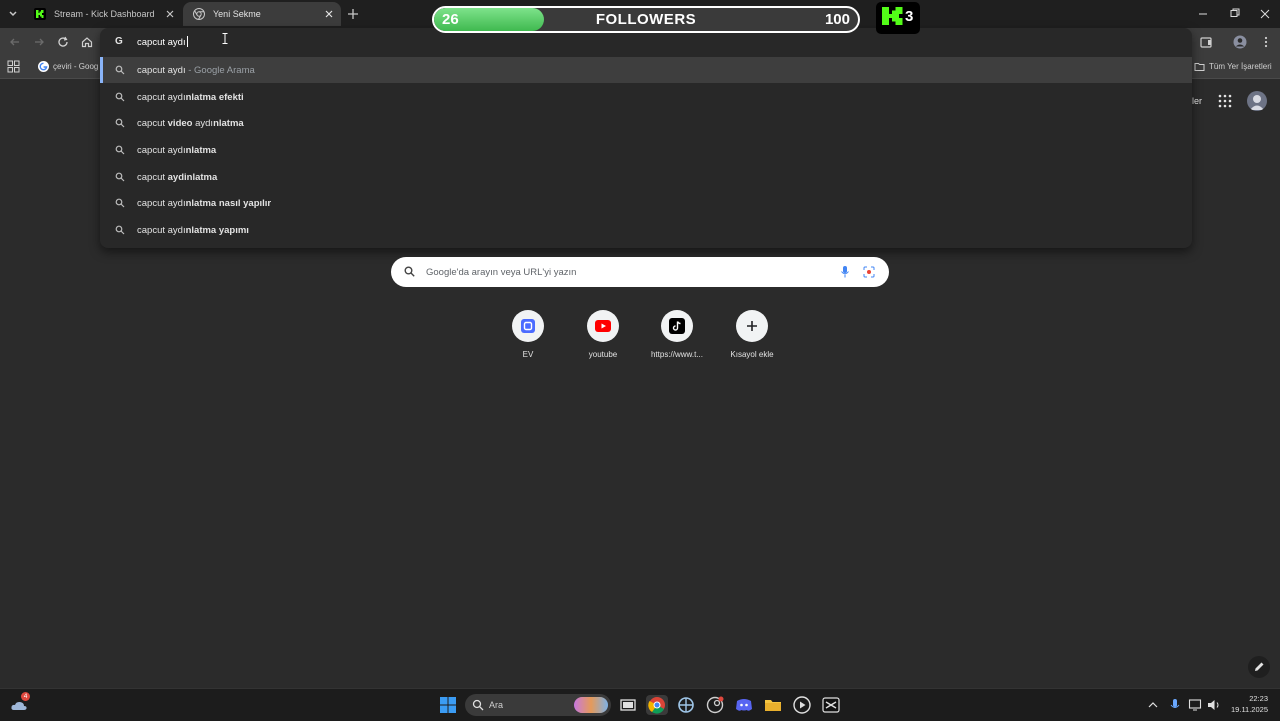  I want to click on home-icon, so click(87, 42).